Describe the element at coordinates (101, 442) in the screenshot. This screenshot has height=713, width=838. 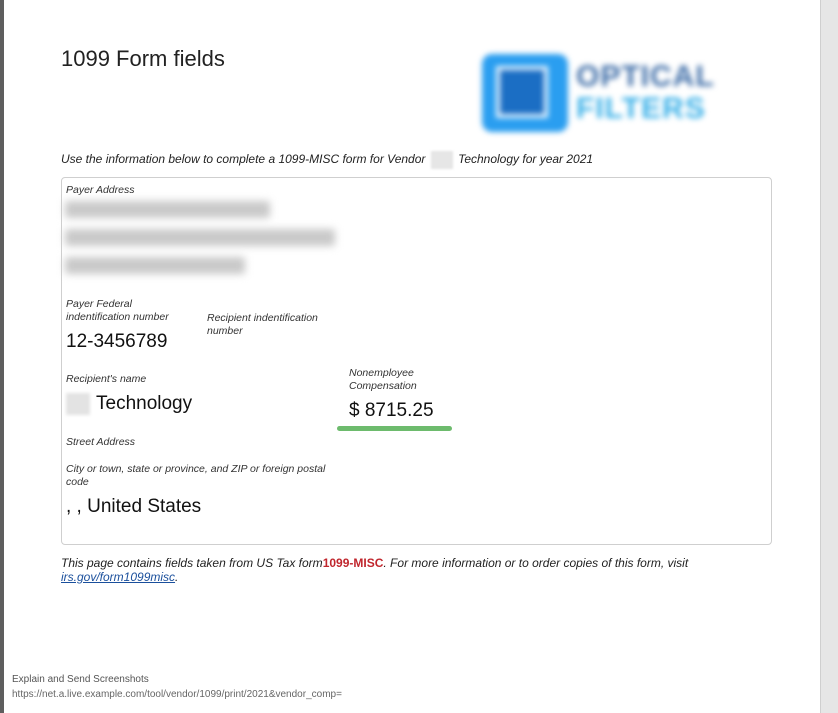
I see `street-address-label: Street Address` at that location.